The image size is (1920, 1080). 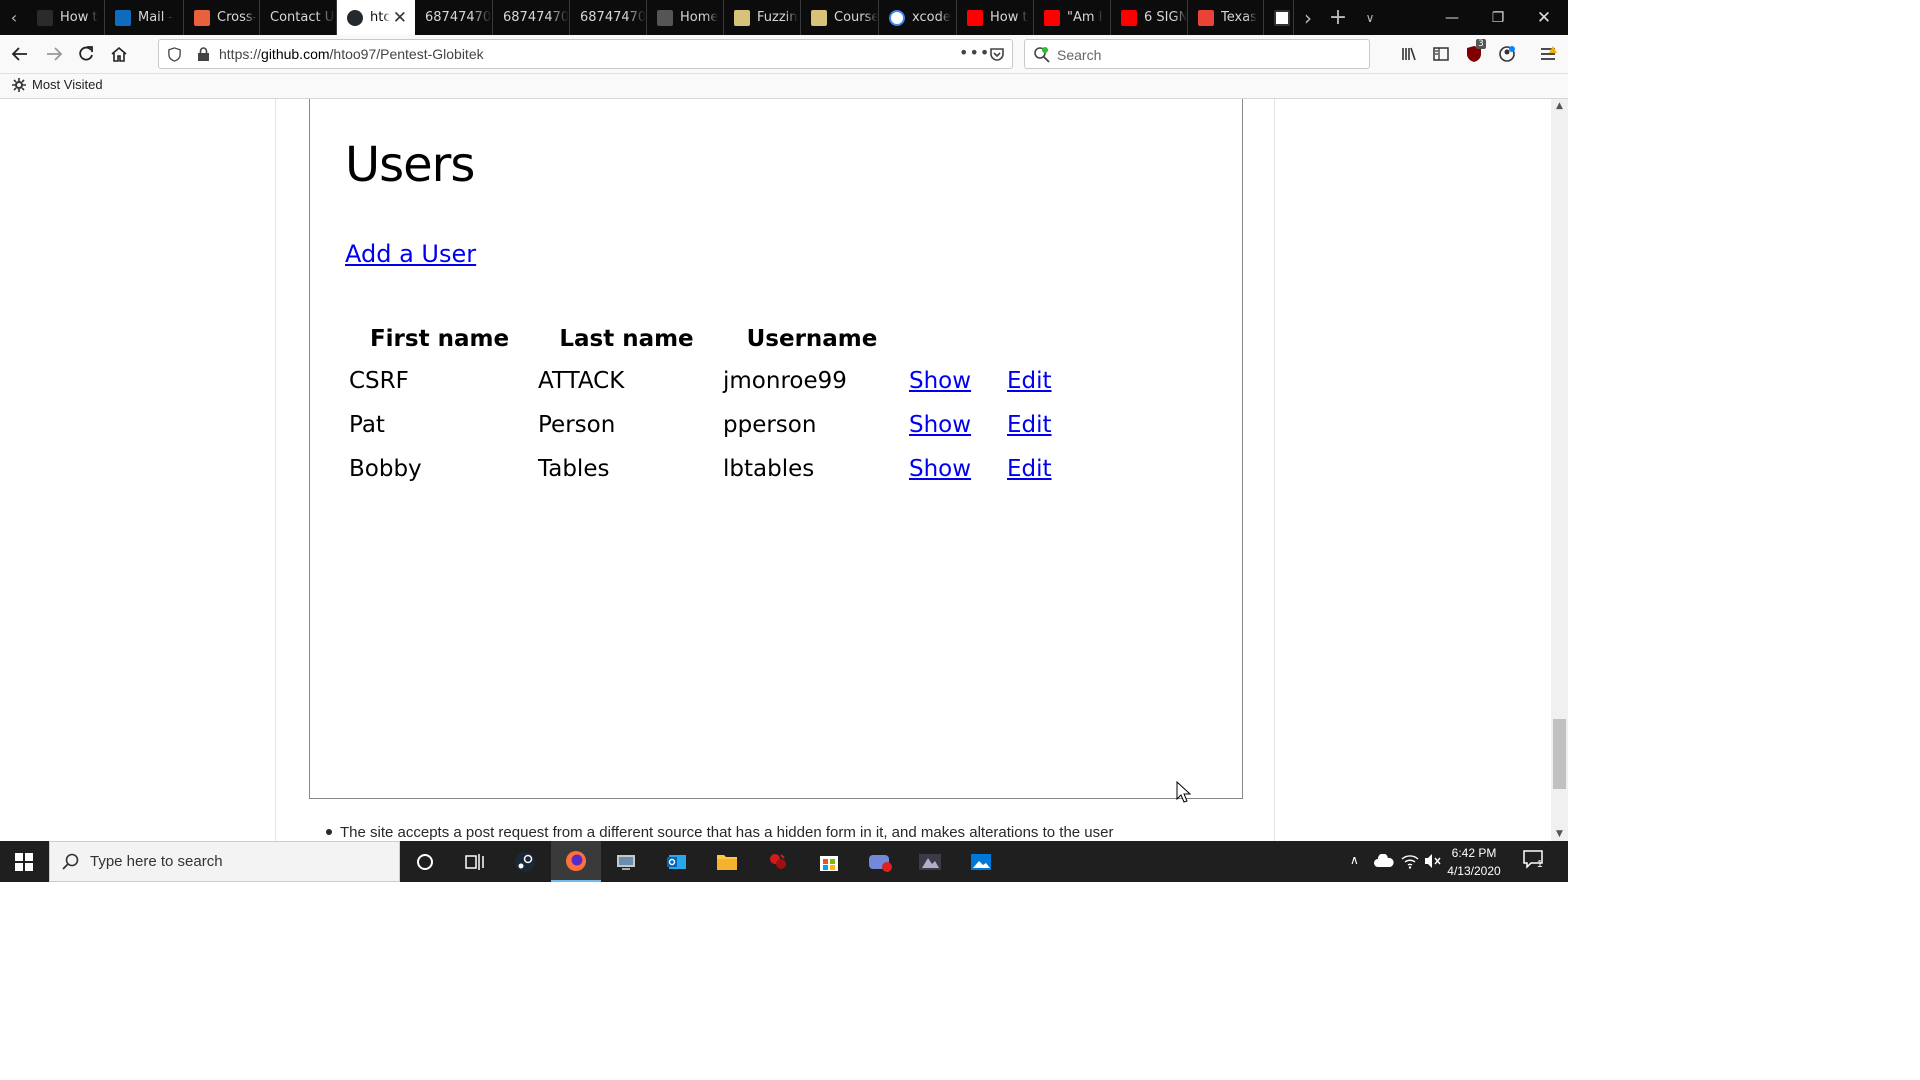 What do you see at coordinates (626, 861) in the screenshot?
I see `app-icon-monitor` at bounding box center [626, 861].